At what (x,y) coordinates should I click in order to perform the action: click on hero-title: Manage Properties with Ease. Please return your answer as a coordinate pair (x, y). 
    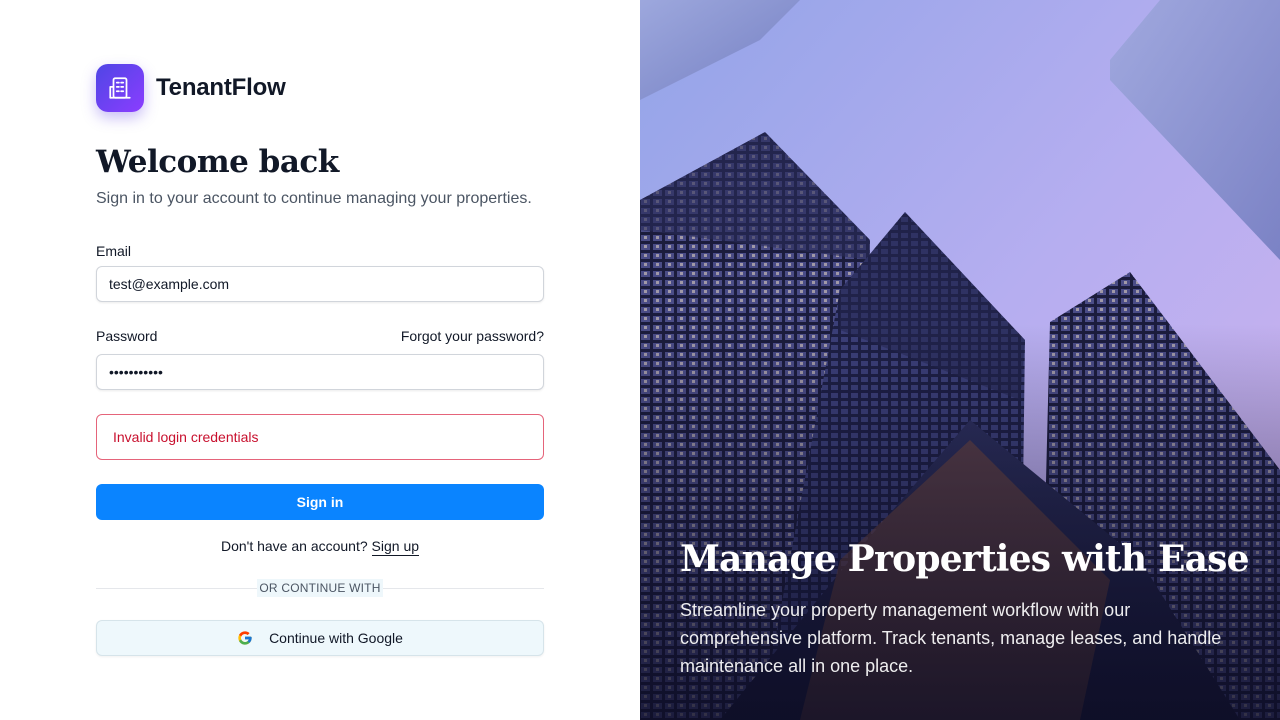
    Looking at the image, I should click on (965, 559).